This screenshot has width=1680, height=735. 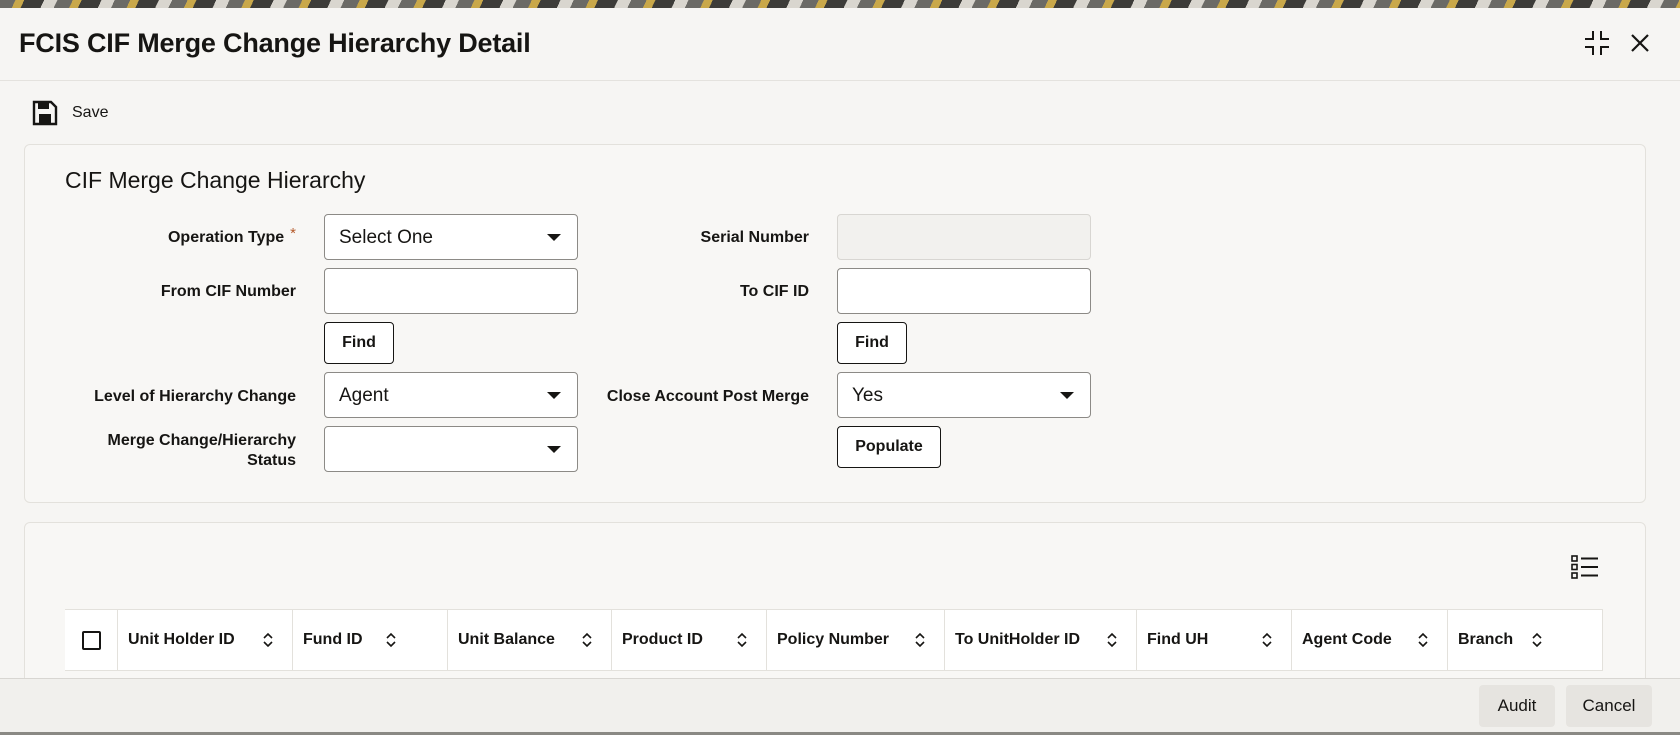 What do you see at coordinates (1609, 706) in the screenshot?
I see `cancel-button: Cancel` at bounding box center [1609, 706].